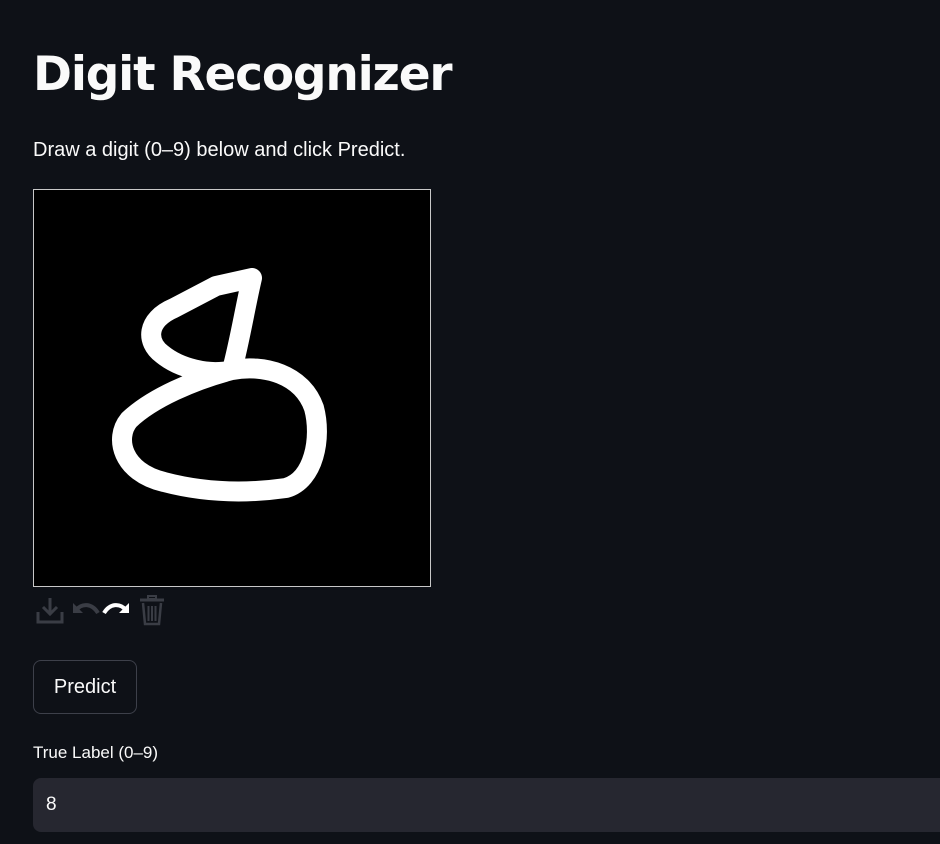 Image resolution: width=940 pixels, height=844 pixels. Describe the element at coordinates (96, 752) in the screenshot. I see `true-label-field-label: True Label (0–9)` at that location.